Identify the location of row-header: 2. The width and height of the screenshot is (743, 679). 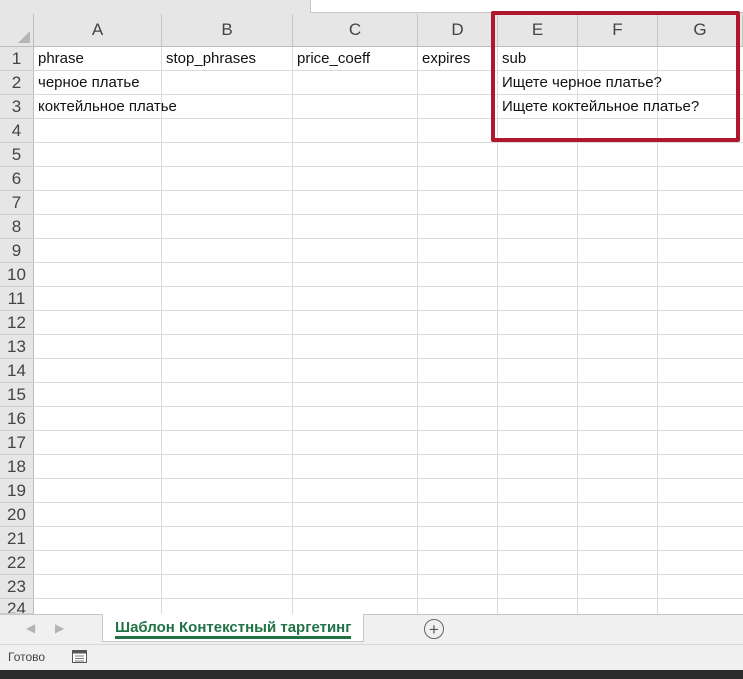
(17, 83).